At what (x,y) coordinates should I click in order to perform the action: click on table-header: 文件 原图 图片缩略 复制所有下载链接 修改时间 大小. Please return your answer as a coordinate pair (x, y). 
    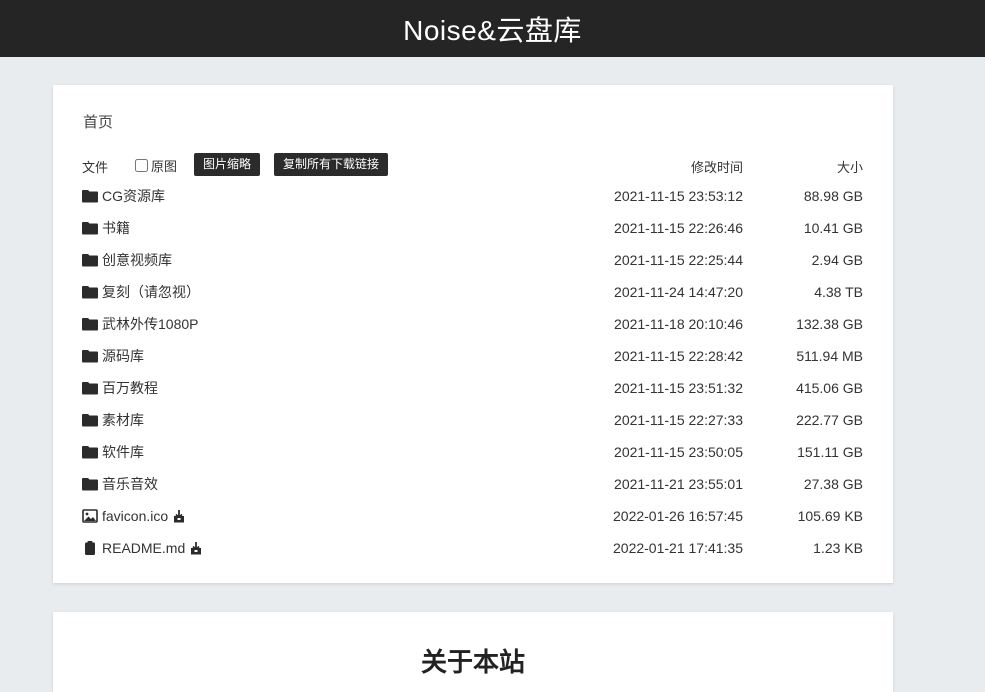
    Looking at the image, I should click on (472, 165).